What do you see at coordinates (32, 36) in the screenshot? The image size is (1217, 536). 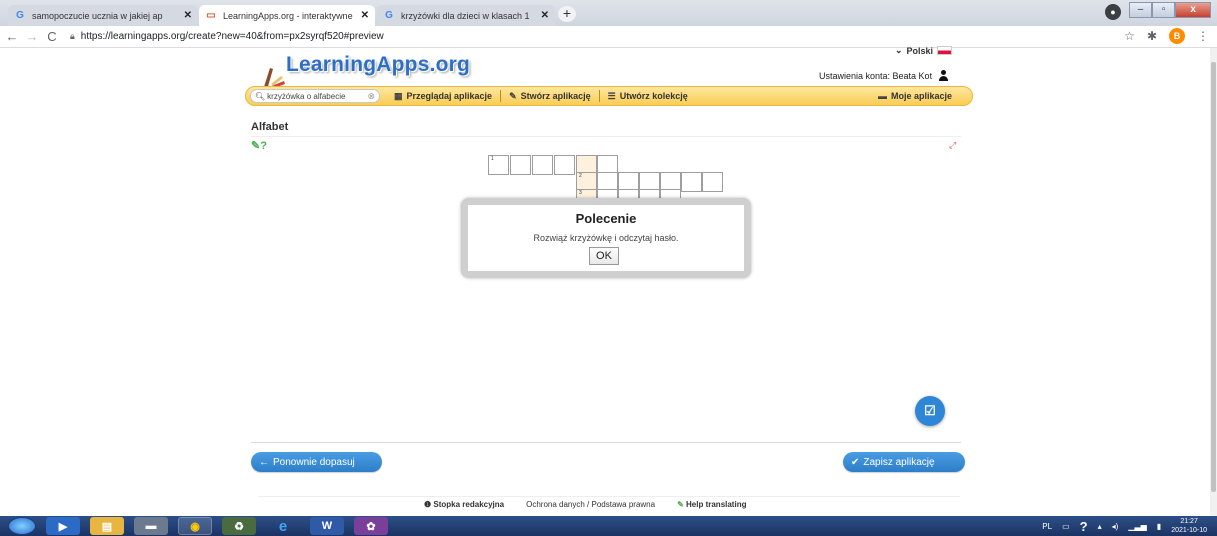 I see `forward-icon: →` at bounding box center [32, 36].